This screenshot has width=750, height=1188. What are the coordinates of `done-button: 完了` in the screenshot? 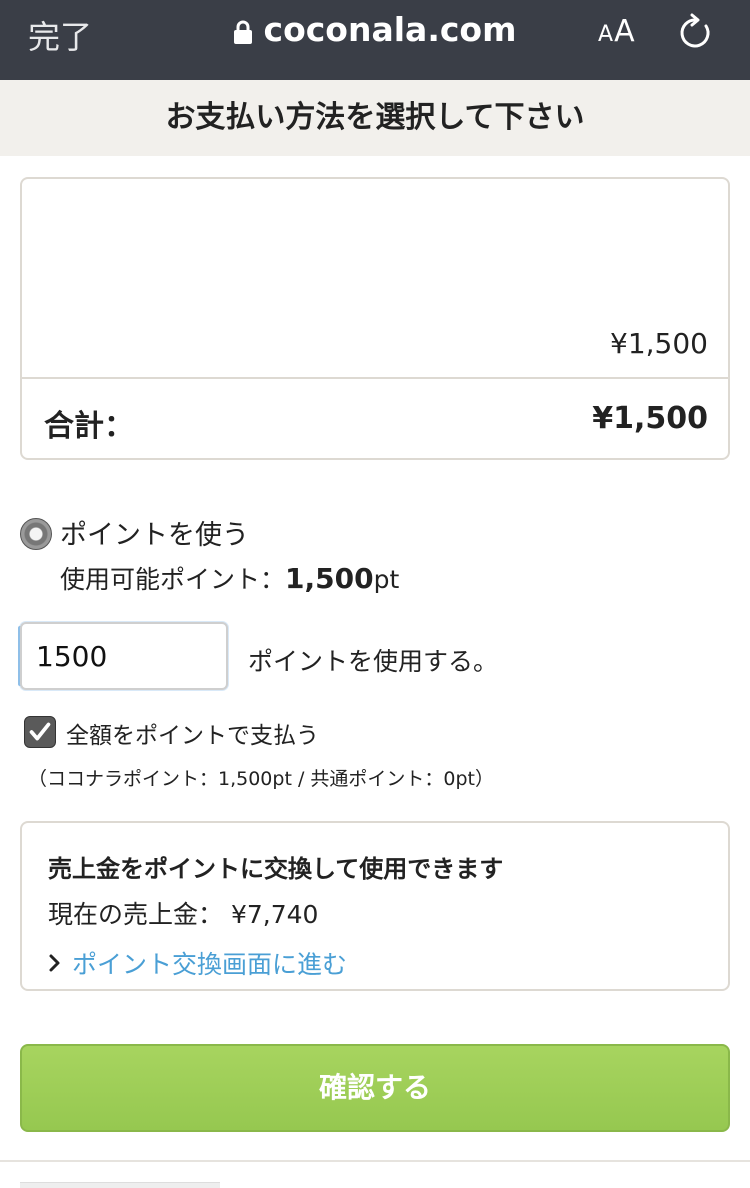 It's located at (60, 35).